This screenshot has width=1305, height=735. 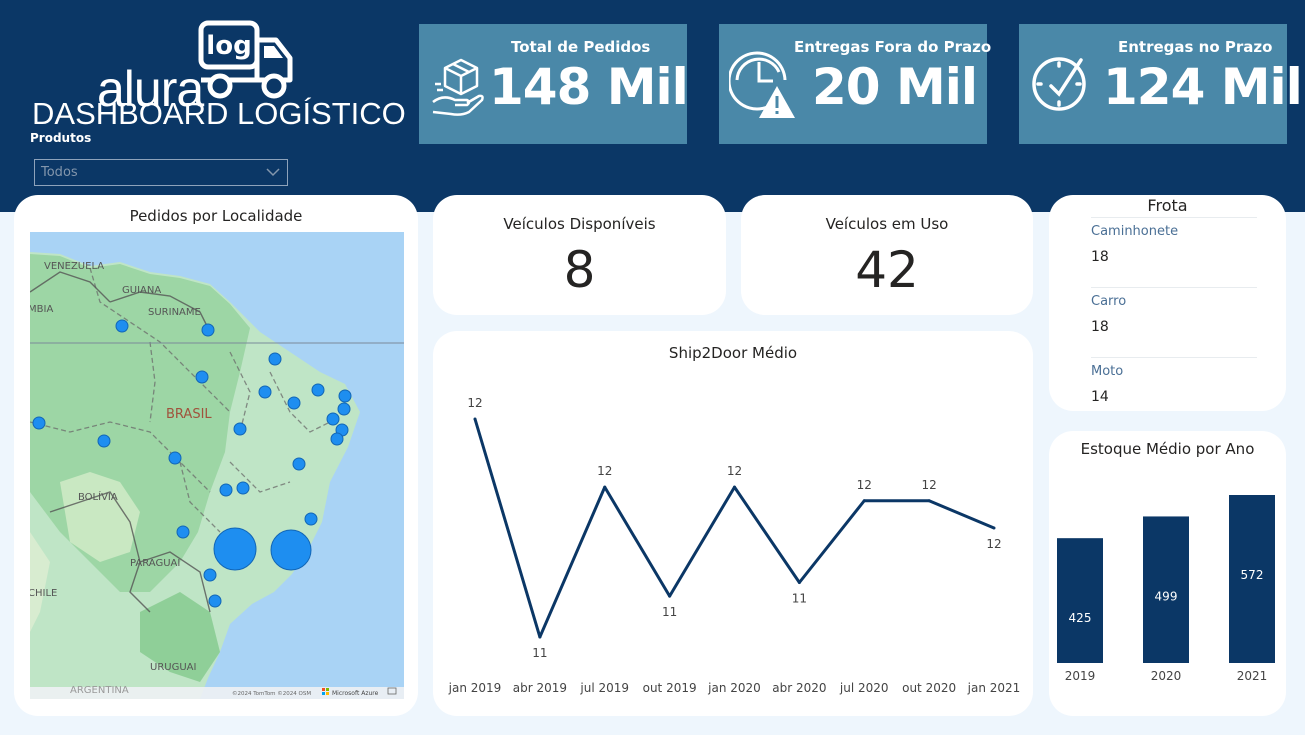 I want to click on map-label-colombia: MBIA, so click(x=41, y=309).